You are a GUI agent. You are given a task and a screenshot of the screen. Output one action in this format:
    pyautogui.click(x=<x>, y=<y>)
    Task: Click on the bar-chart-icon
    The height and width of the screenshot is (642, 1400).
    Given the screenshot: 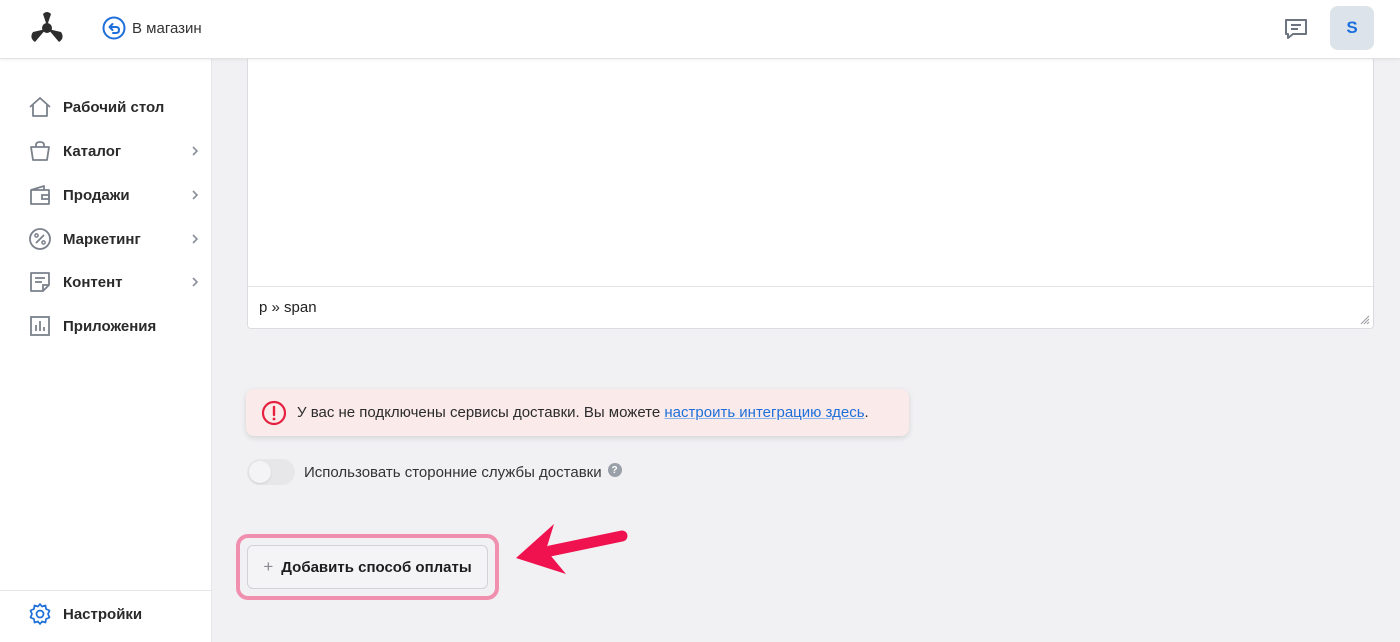 What is the action you would take?
    pyautogui.click(x=40, y=326)
    